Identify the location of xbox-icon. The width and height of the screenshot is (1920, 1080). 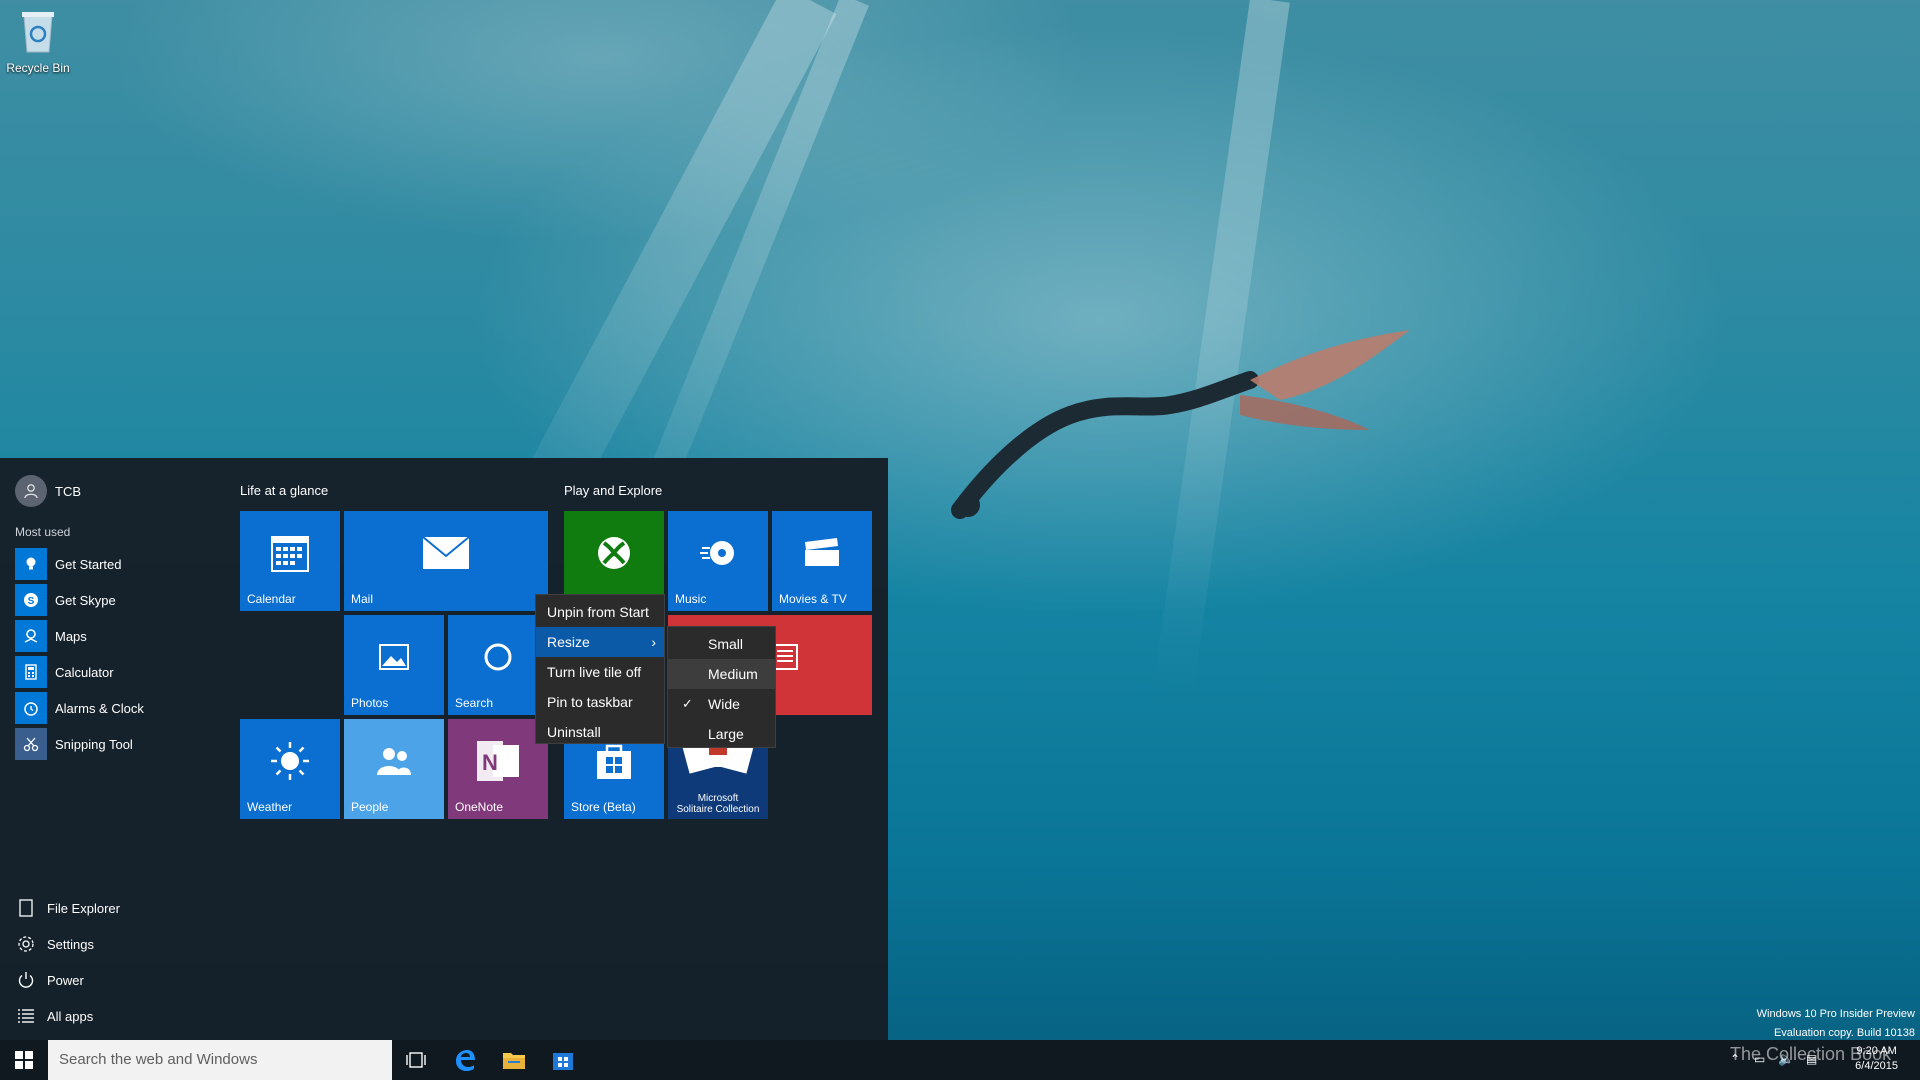
(614, 553).